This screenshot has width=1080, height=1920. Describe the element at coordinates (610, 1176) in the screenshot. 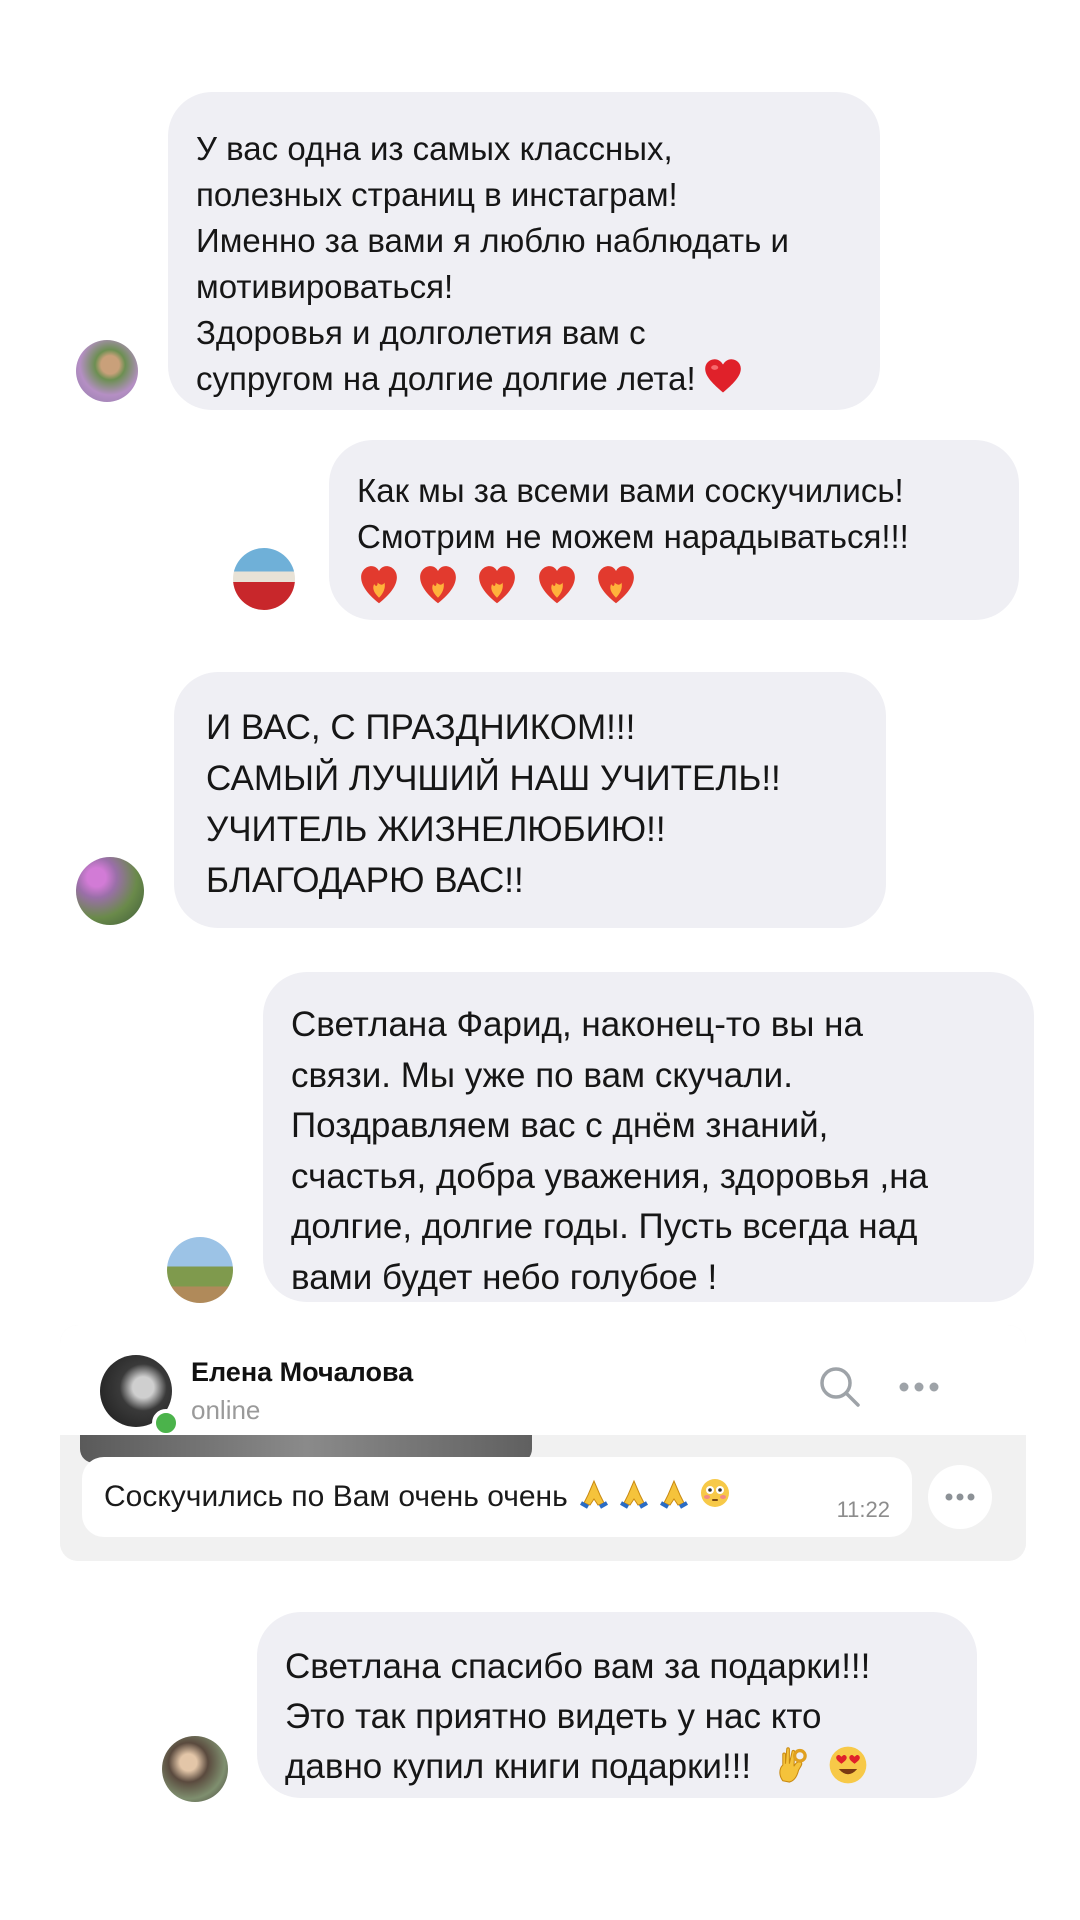

I see `message-line: счастья, добра уважения, здоровья ,на` at that location.